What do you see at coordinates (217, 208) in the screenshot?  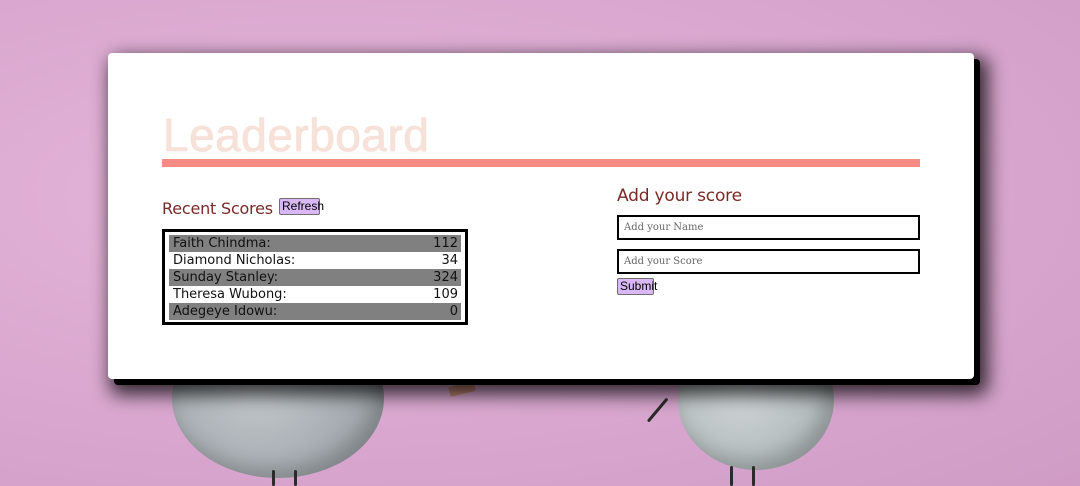 I see `recent-scores-heading: Recent Scores` at bounding box center [217, 208].